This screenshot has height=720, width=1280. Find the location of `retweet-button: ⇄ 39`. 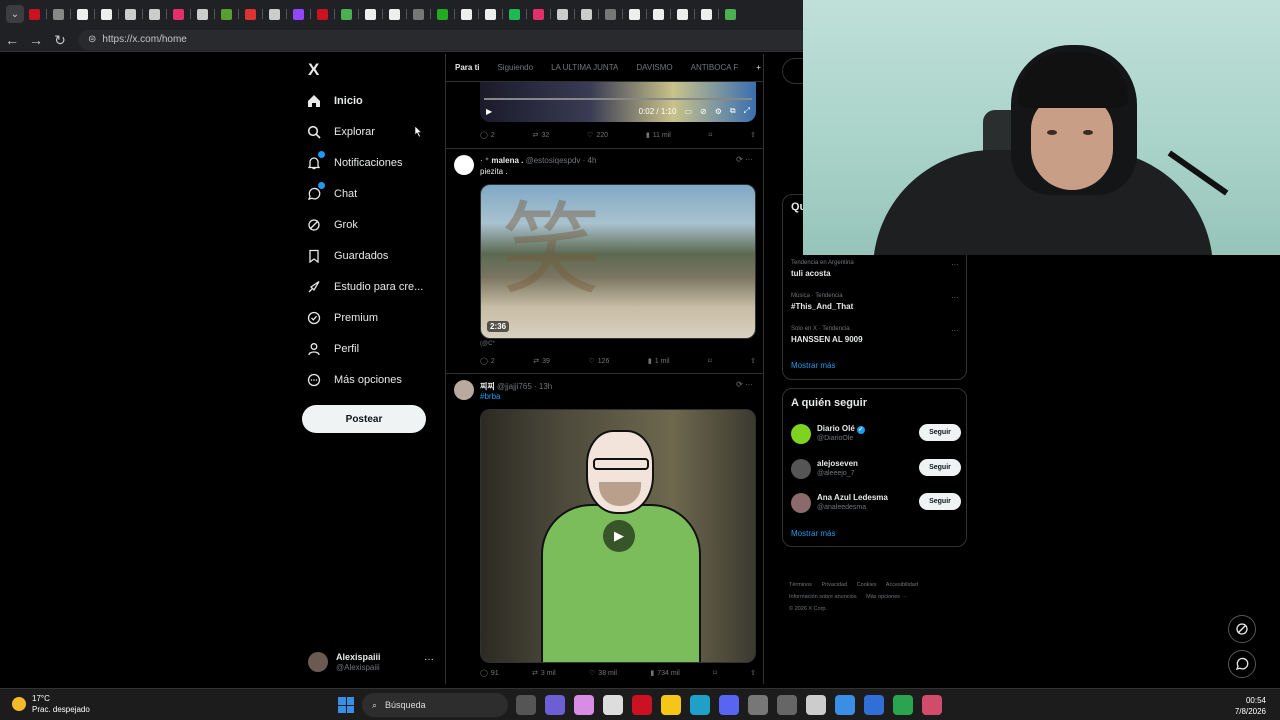

retweet-button: ⇄ 39 is located at coordinates (541, 361).